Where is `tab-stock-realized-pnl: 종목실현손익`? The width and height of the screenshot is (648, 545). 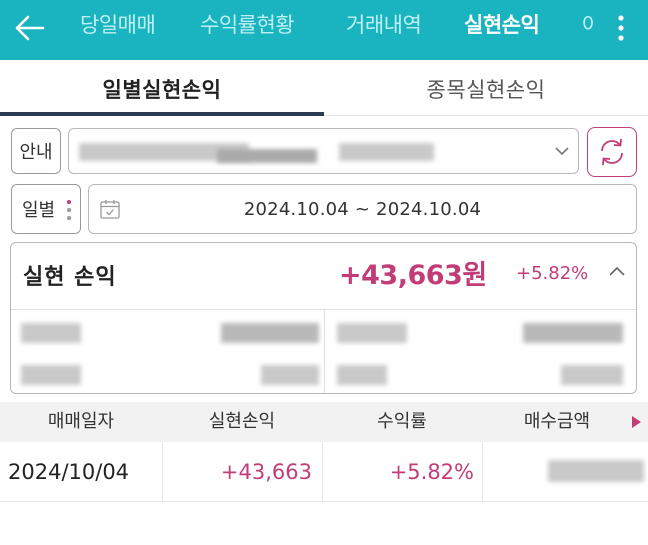 tab-stock-realized-pnl: 종목실현손익 is located at coordinates (486, 88).